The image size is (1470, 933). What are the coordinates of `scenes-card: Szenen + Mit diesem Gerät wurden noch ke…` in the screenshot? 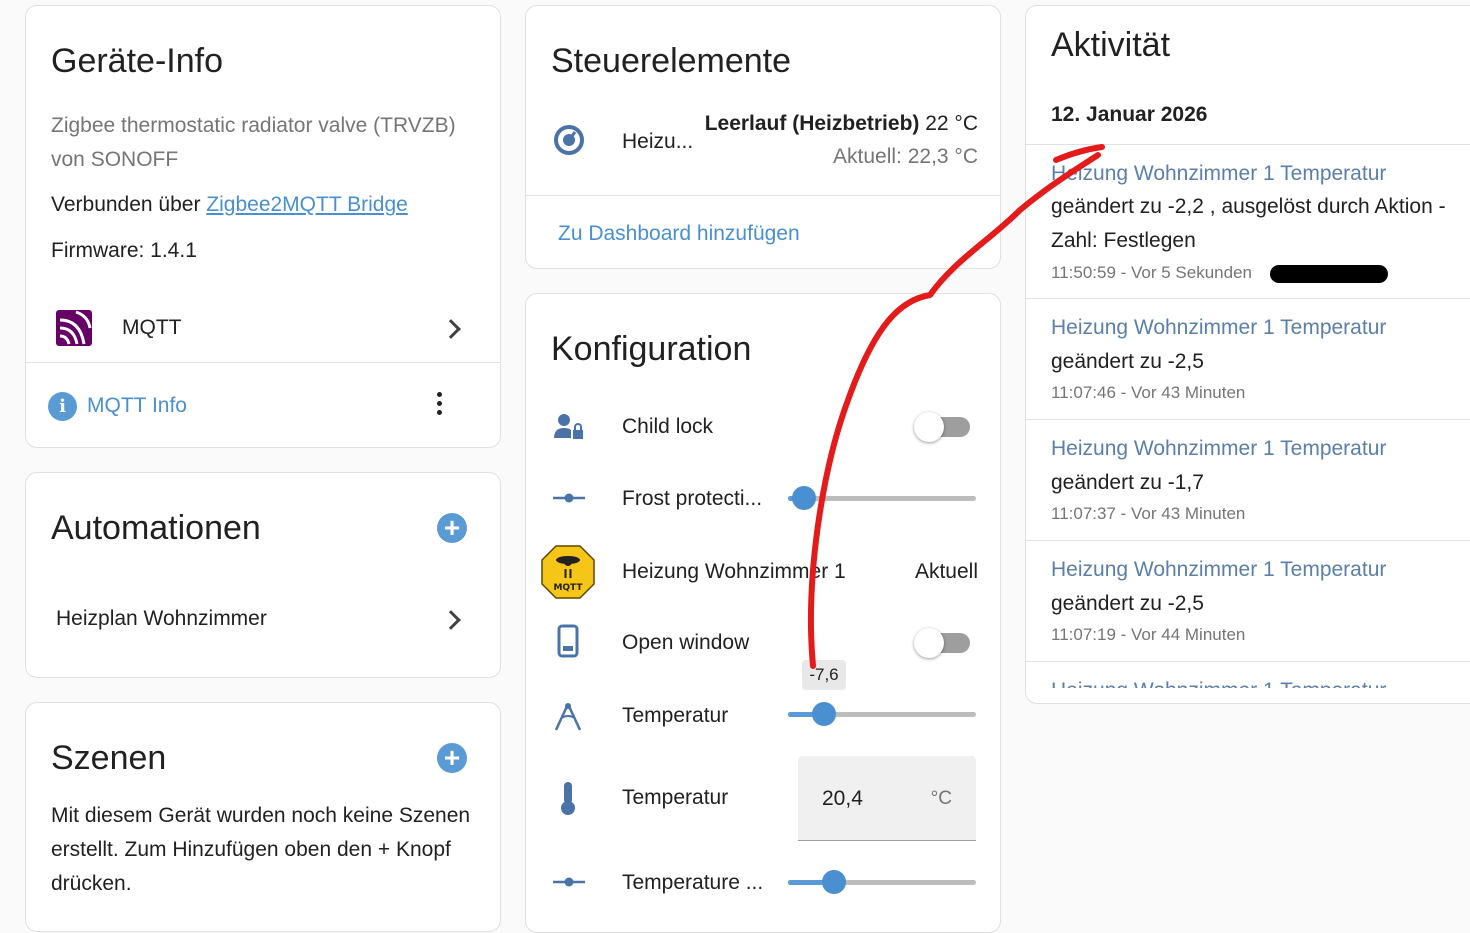 It's located at (263, 817).